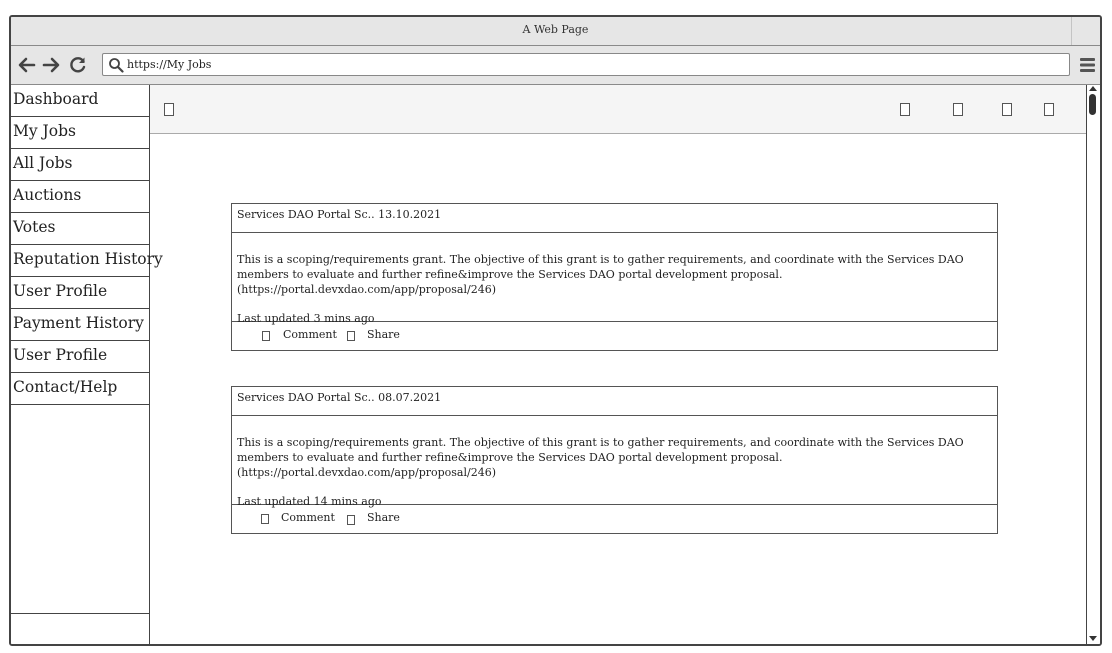 The width and height of the screenshot is (1112, 653). What do you see at coordinates (78, 65) in the screenshot?
I see `reload-icon` at bounding box center [78, 65].